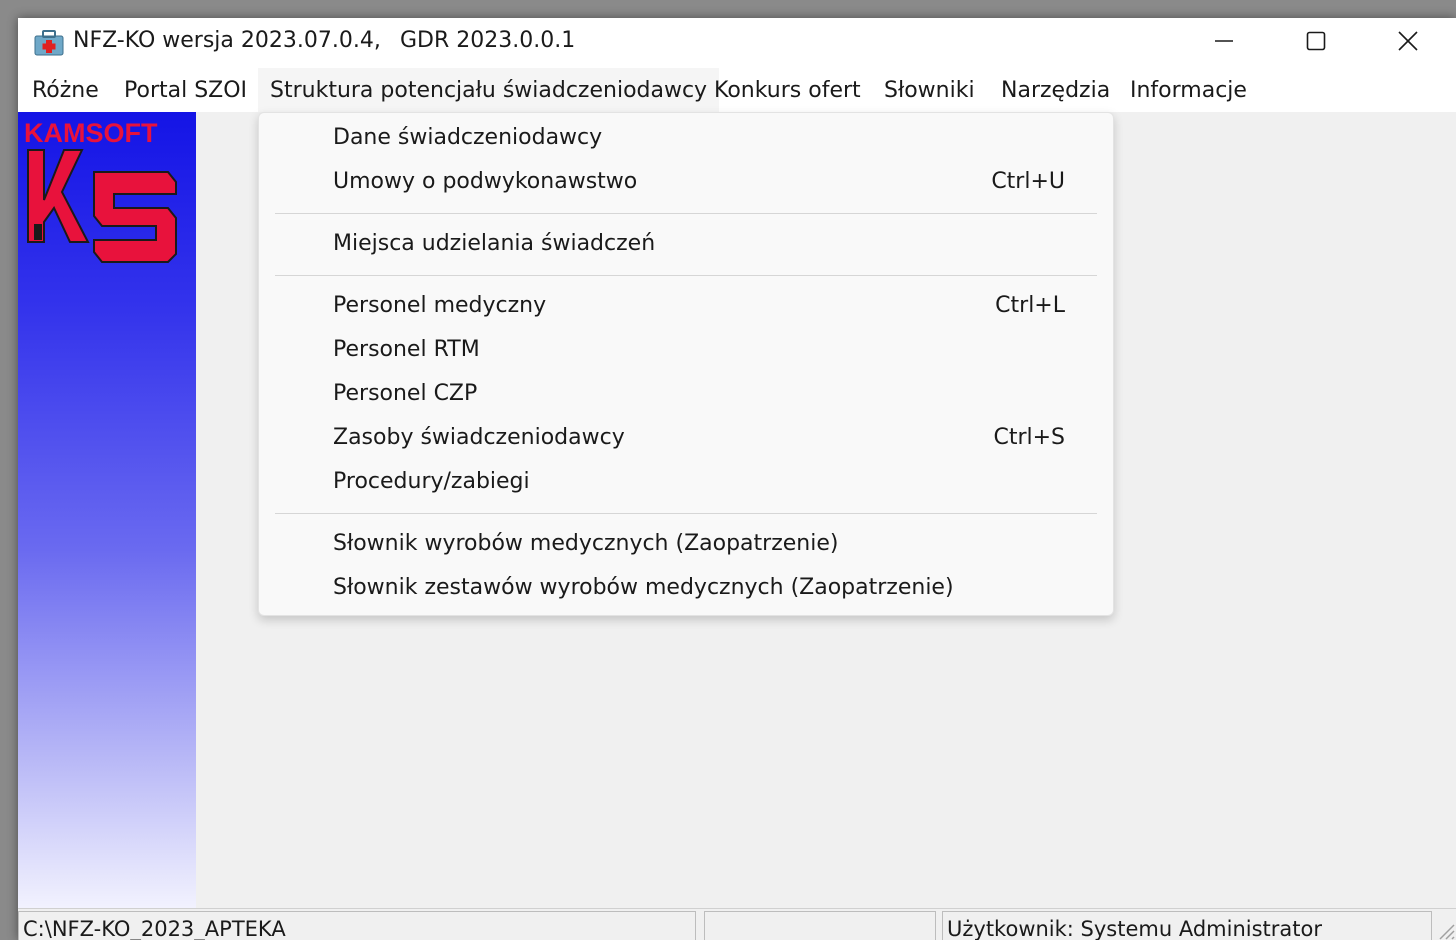 The image size is (1456, 940). What do you see at coordinates (185, 90) in the screenshot?
I see `menu-portal-szoi: Portal SZOI` at bounding box center [185, 90].